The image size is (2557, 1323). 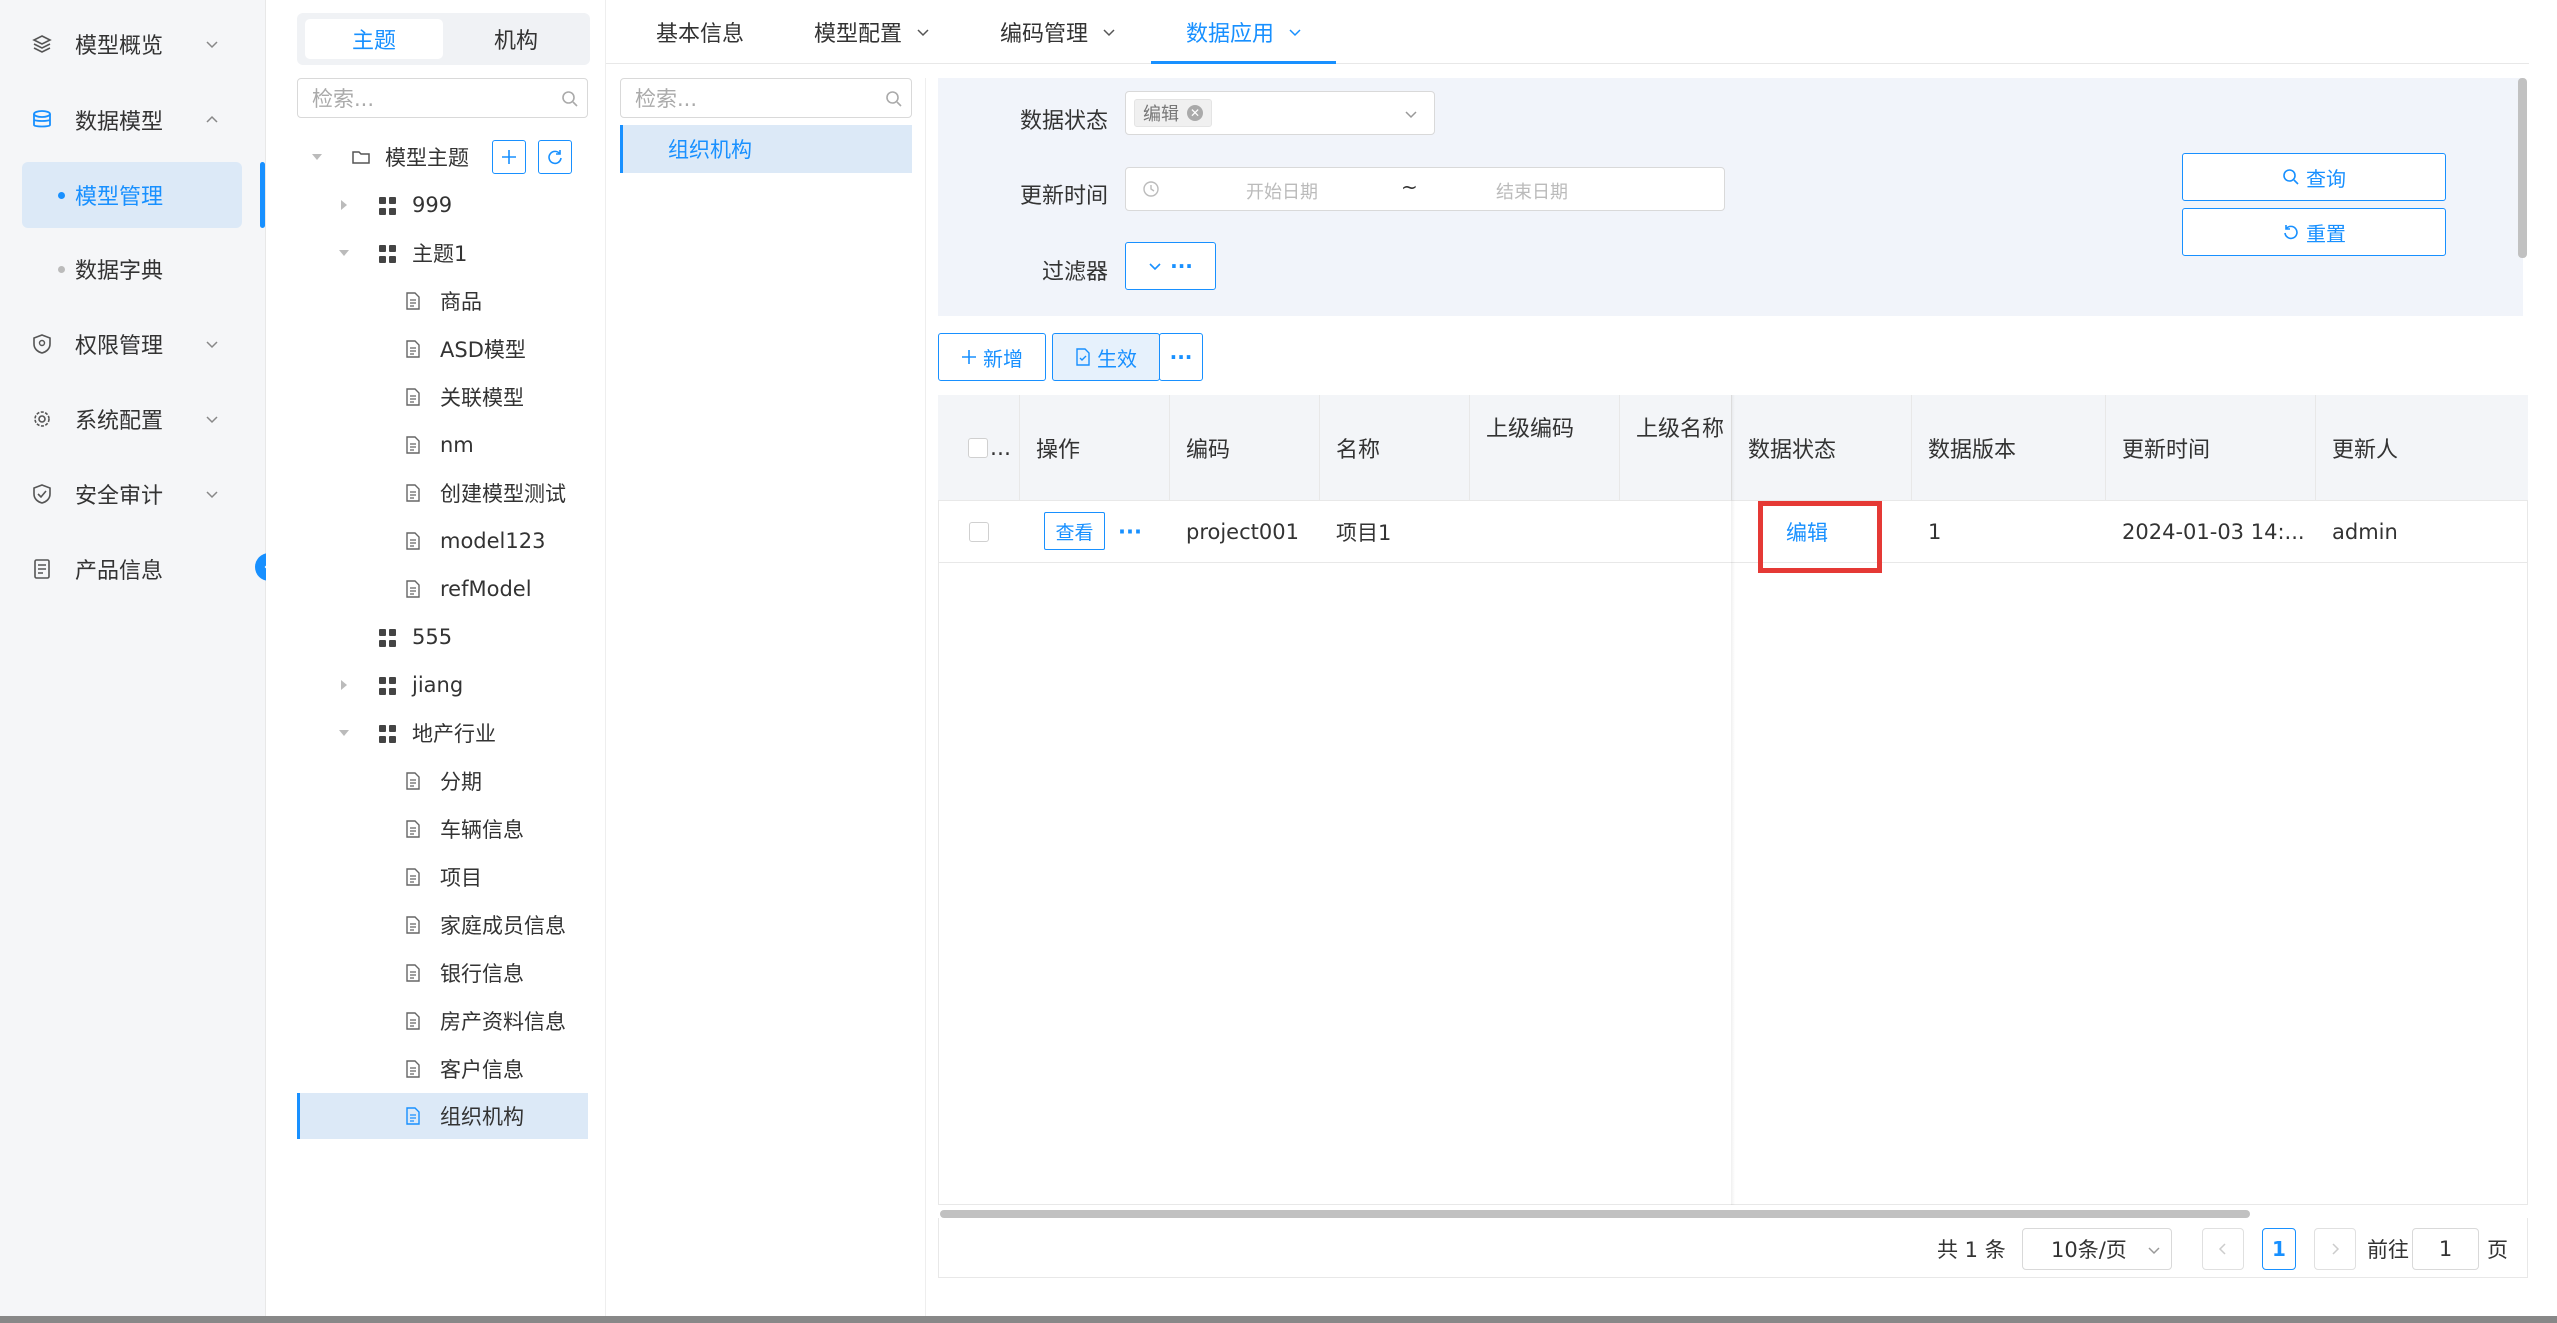 What do you see at coordinates (1822, 448) in the screenshot?
I see `col-header-data-status: 数据状态` at bounding box center [1822, 448].